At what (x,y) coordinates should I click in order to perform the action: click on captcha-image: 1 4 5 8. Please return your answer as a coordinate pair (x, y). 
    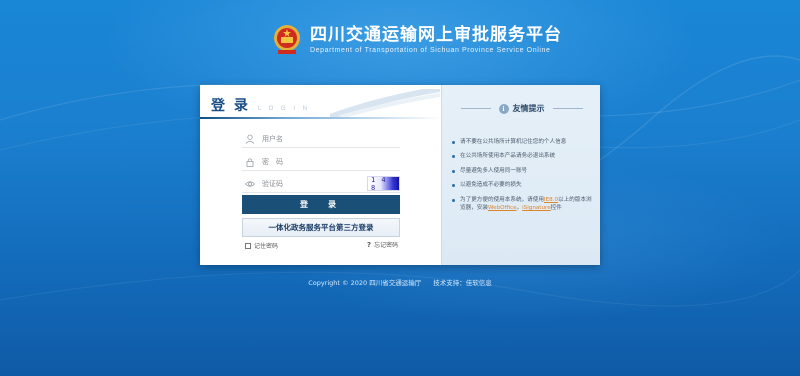
    Looking at the image, I should click on (383, 184).